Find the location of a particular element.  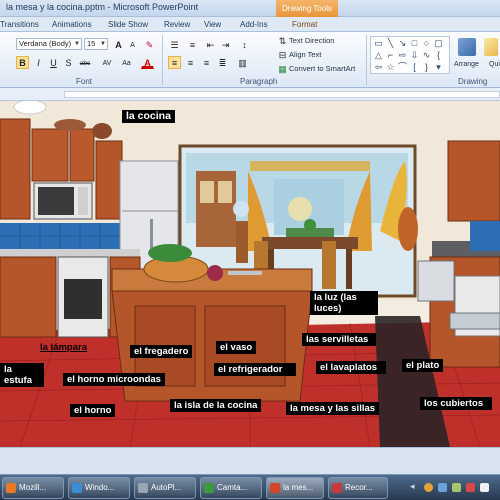

numbering-icon: ≡ is located at coordinates (192, 44).